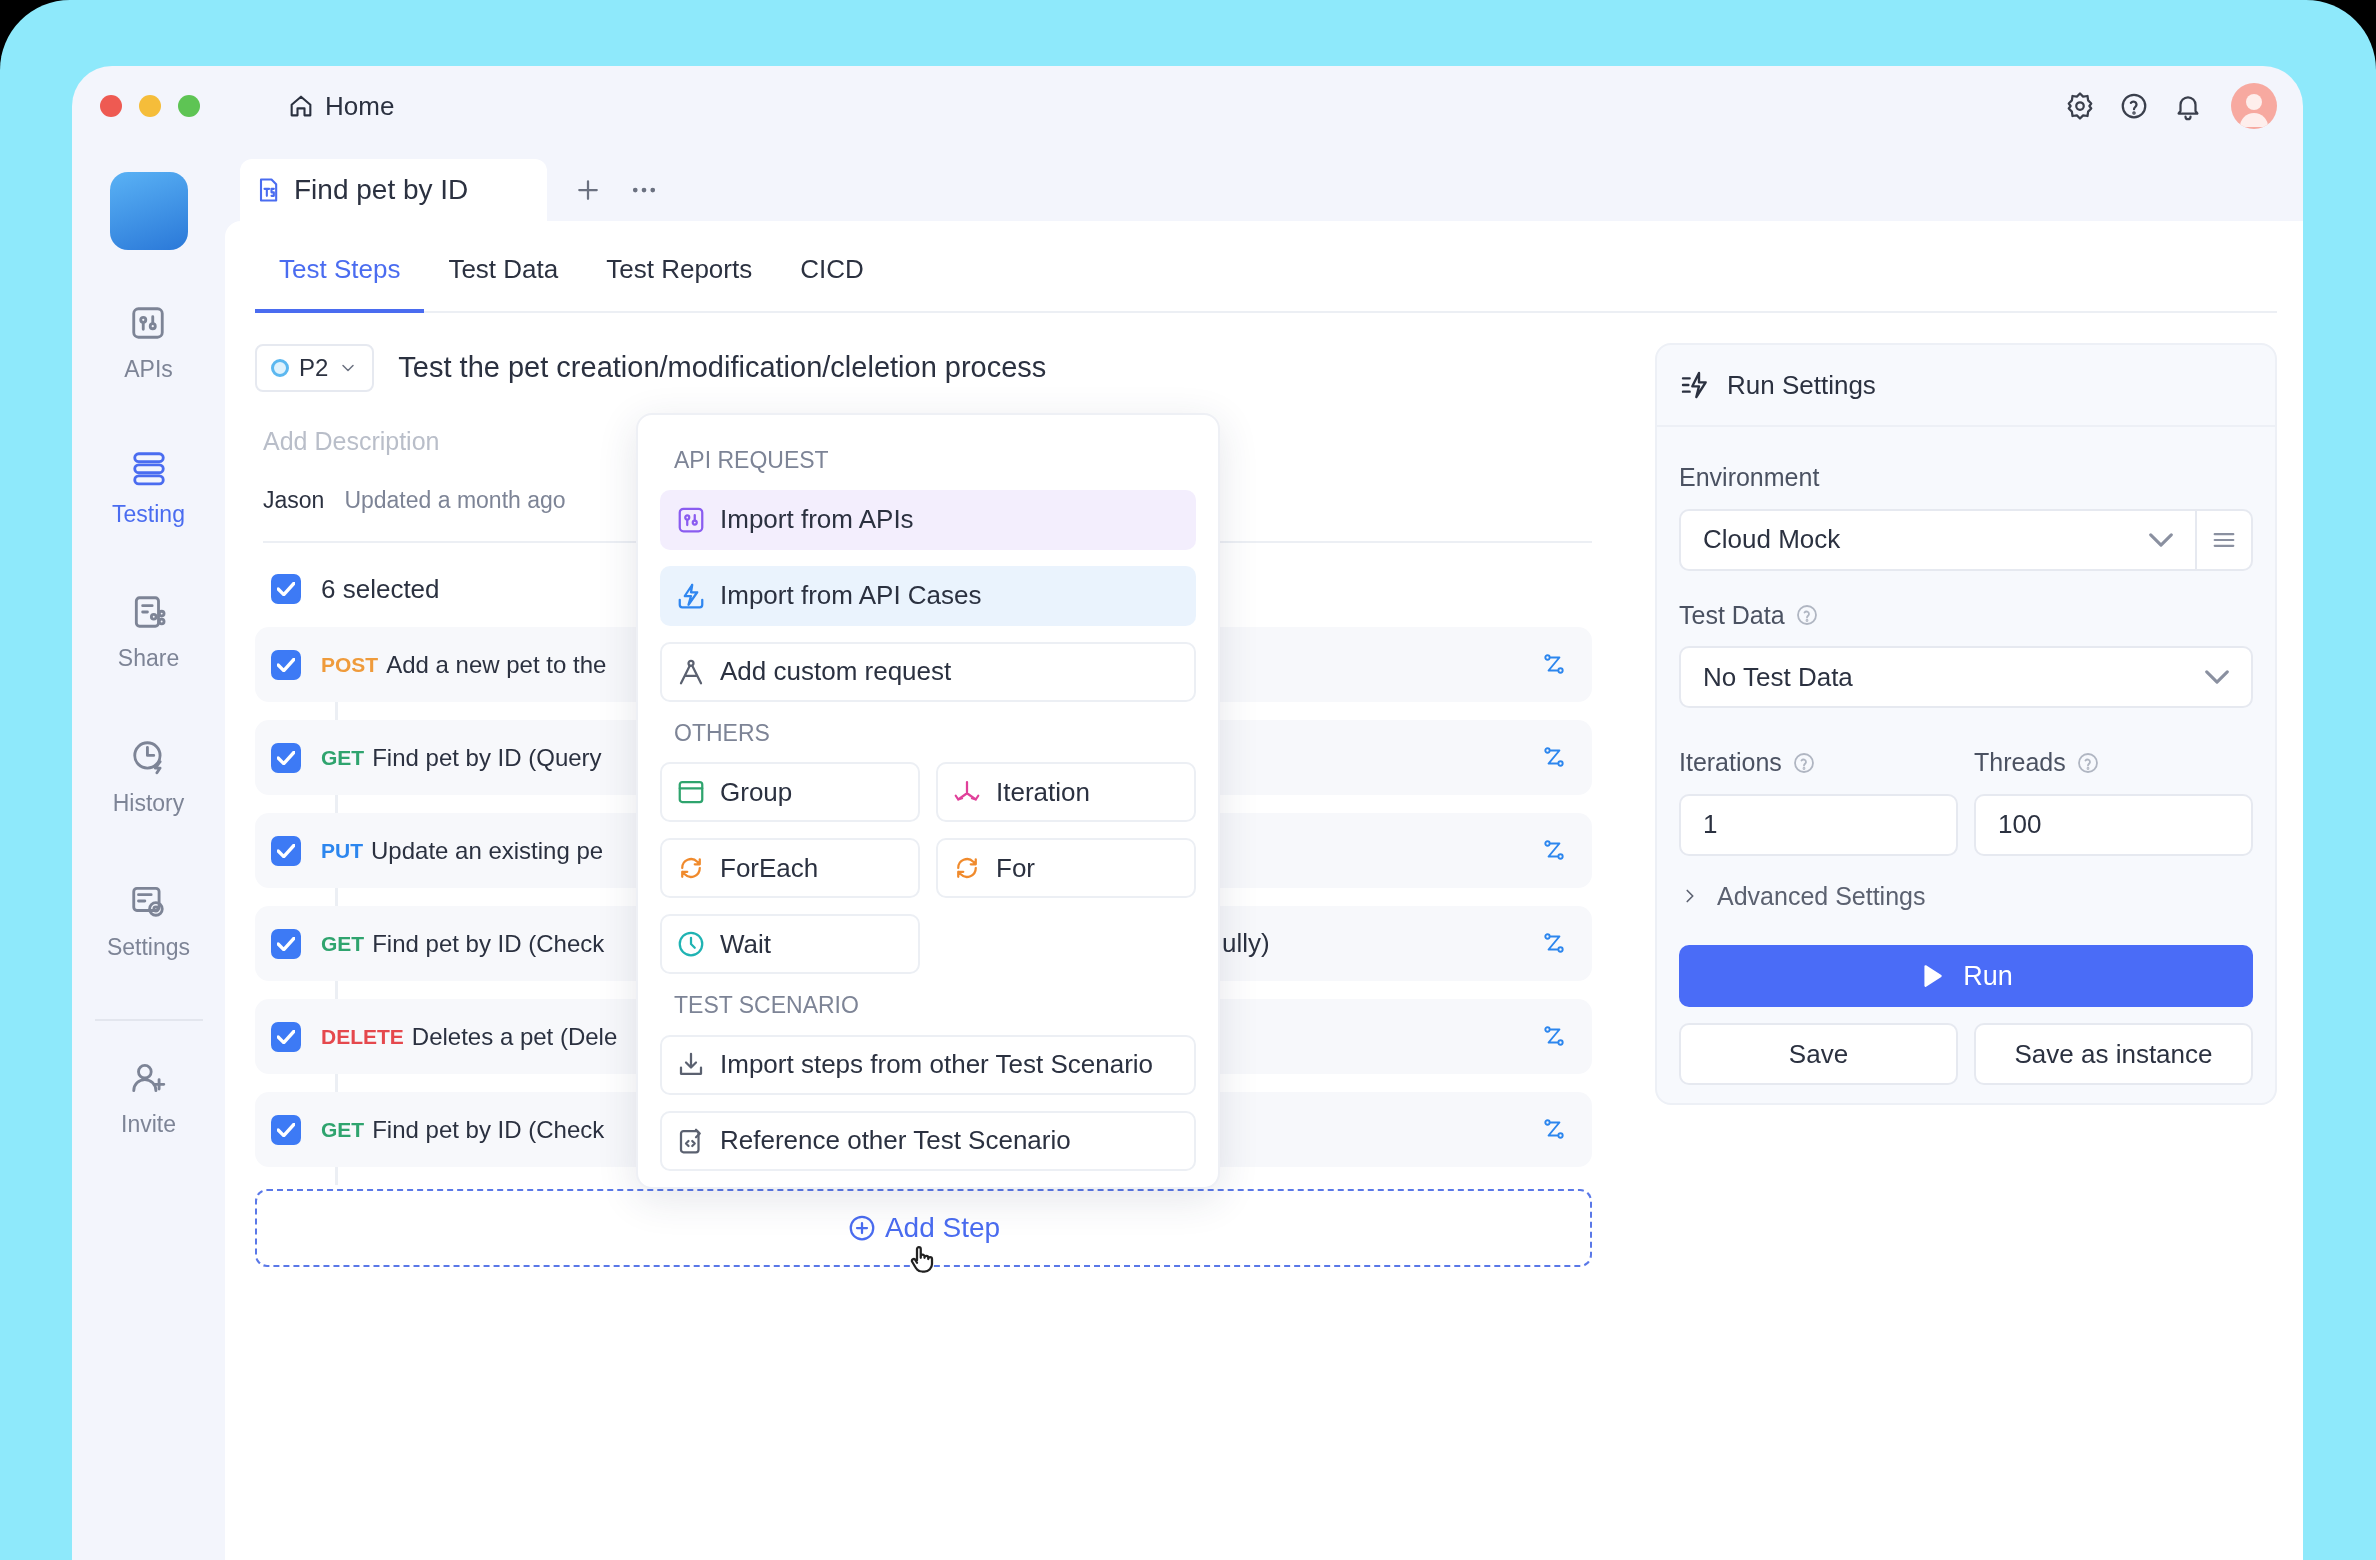 The image size is (2376, 1560). I want to click on http-method: POST, so click(350, 664).